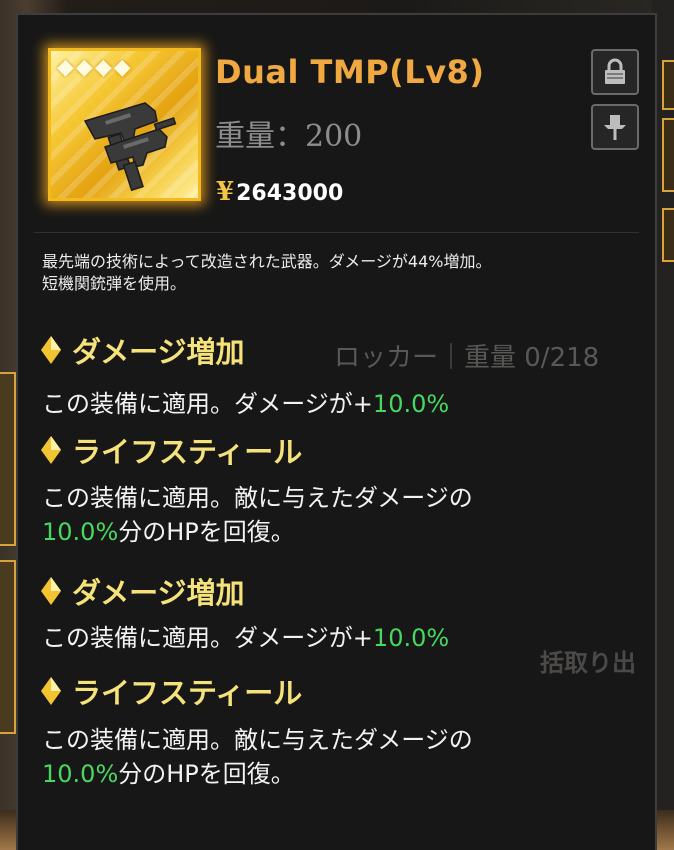  I want to click on lock-icon, so click(615, 71).